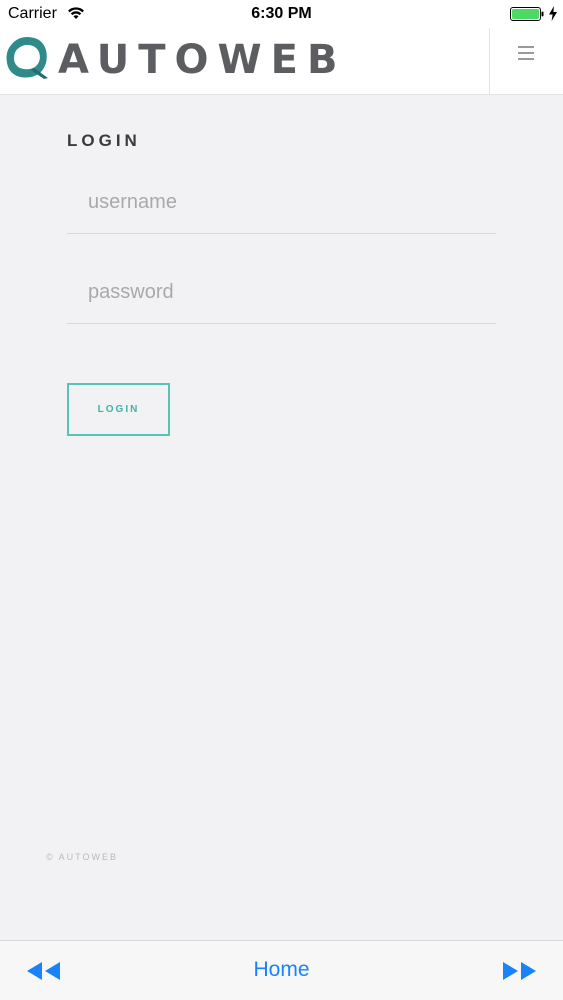 This screenshot has height=1000, width=563. Describe the element at coordinates (519, 971) in the screenshot. I see `fast-forward-icon` at that location.